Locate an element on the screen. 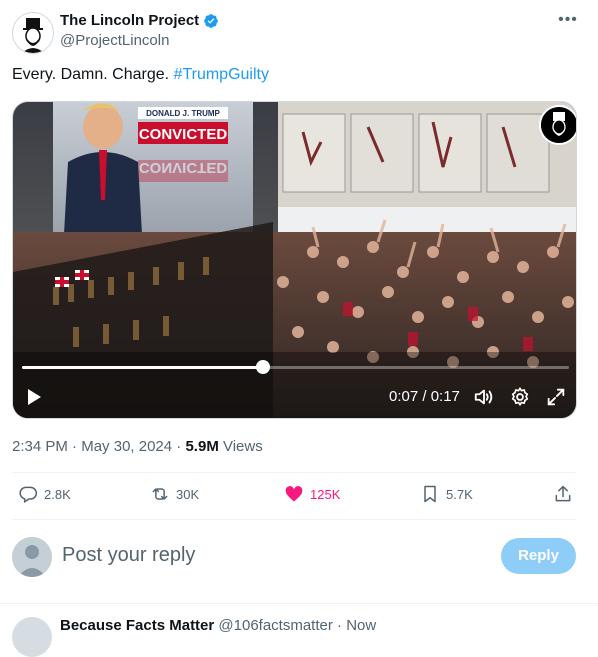 This screenshot has height=657, width=598. hashtag-link: #TrumpGuilty is located at coordinates (221, 74).